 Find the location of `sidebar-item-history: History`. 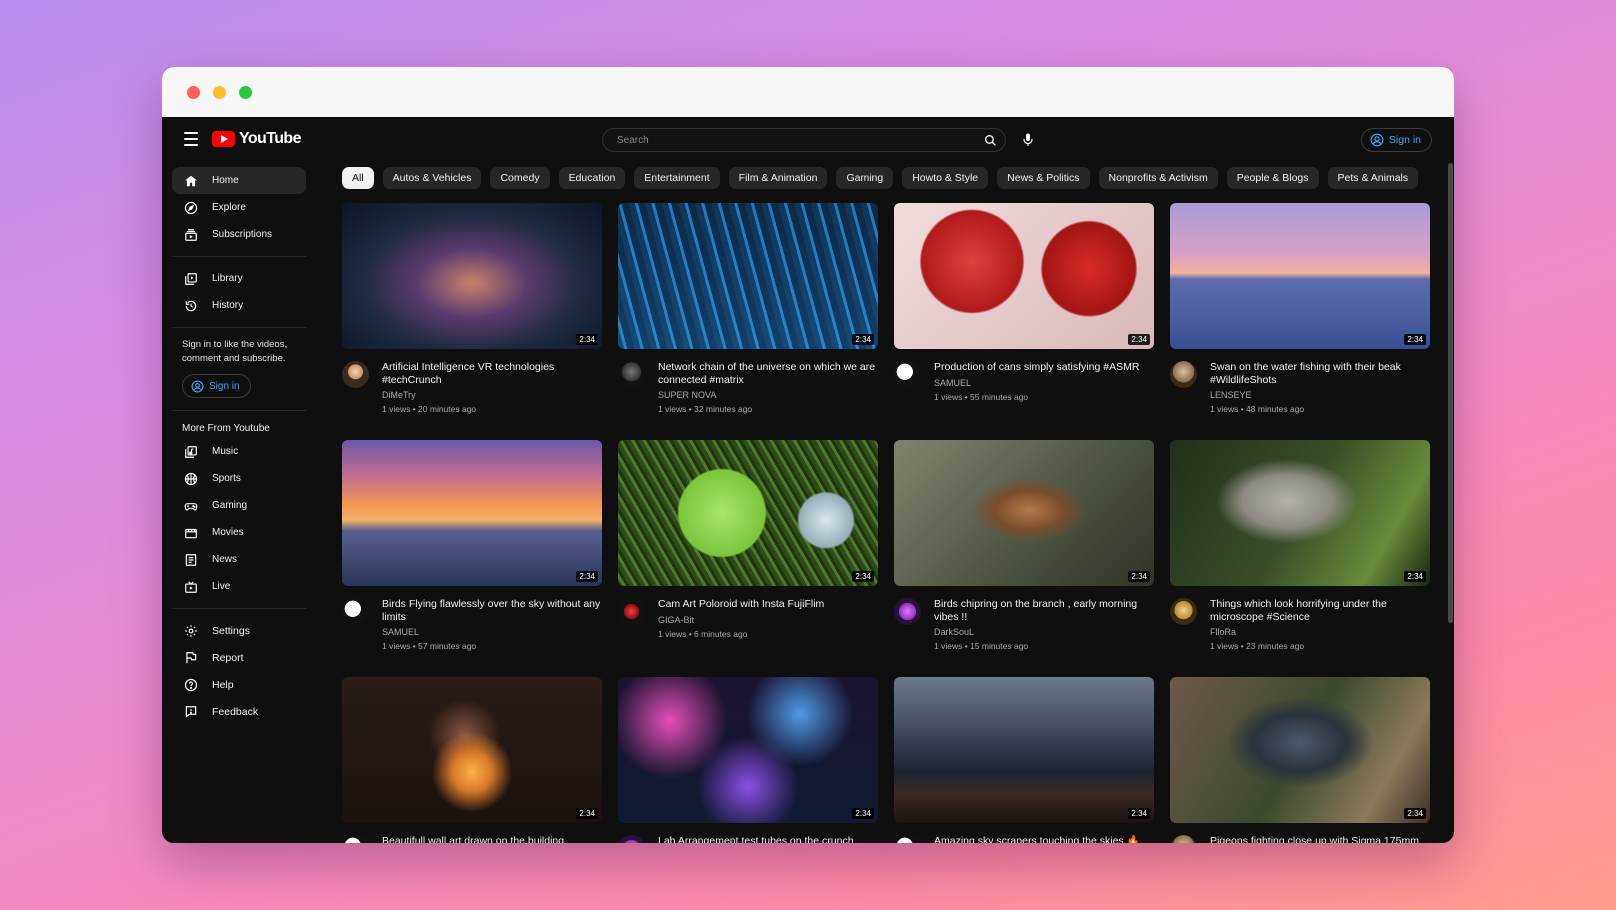

sidebar-item-history: History is located at coordinates (239, 305).